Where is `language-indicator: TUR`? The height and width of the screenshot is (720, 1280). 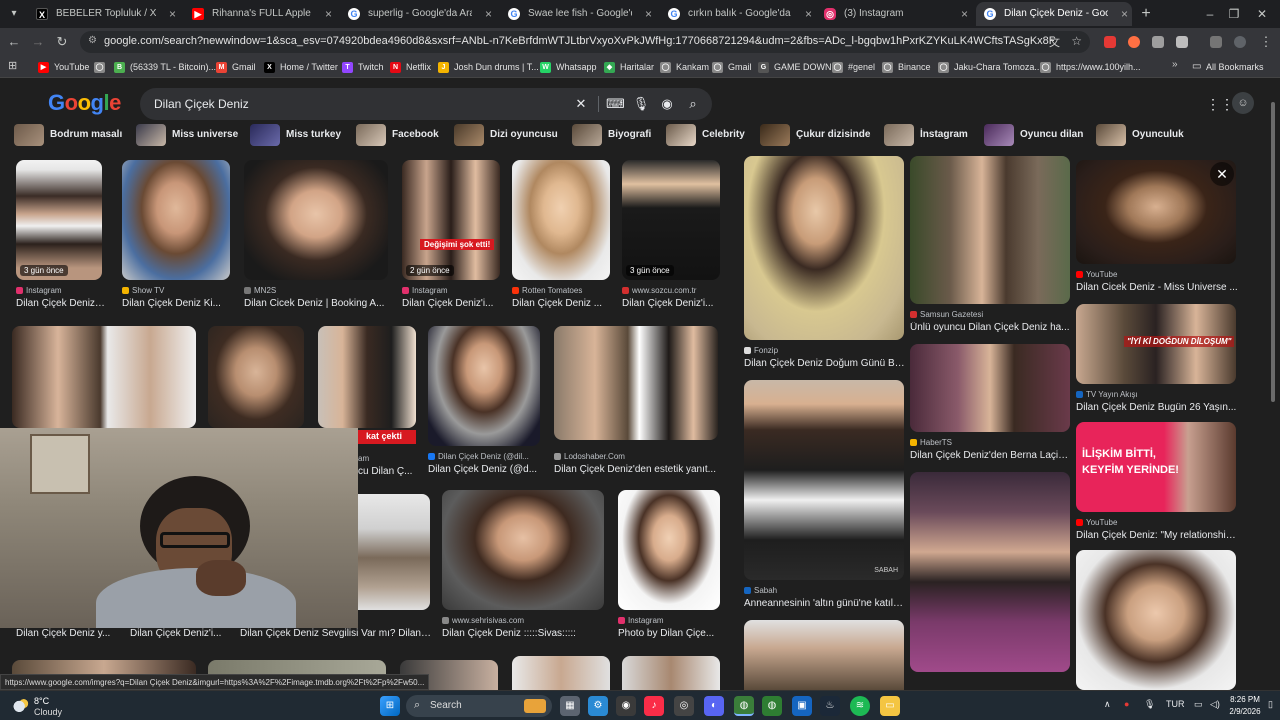 language-indicator: TUR is located at coordinates (1175, 704).